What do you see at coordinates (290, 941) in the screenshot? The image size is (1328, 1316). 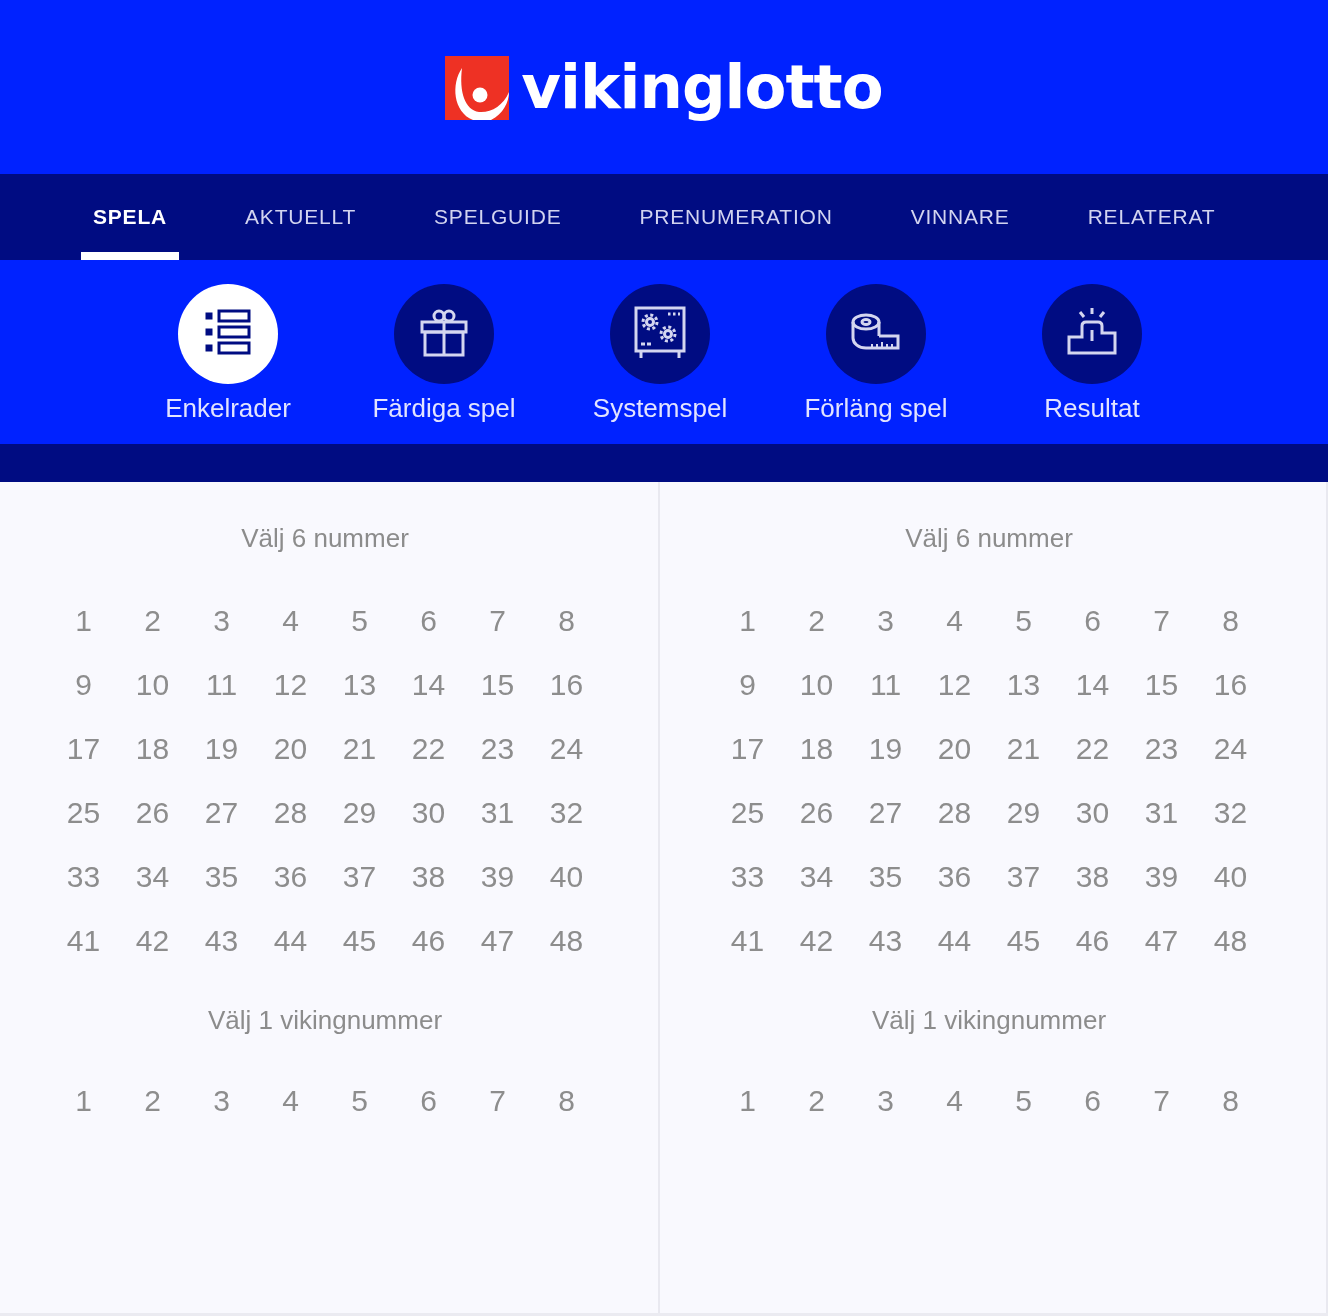 I see `lottery-number: 44` at bounding box center [290, 941].